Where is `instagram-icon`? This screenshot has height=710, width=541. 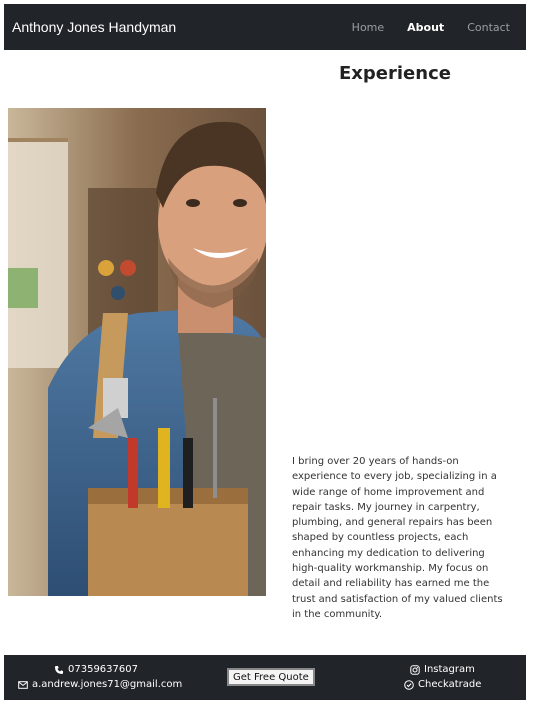 instagram-icon is located at coordinates (415, 669).